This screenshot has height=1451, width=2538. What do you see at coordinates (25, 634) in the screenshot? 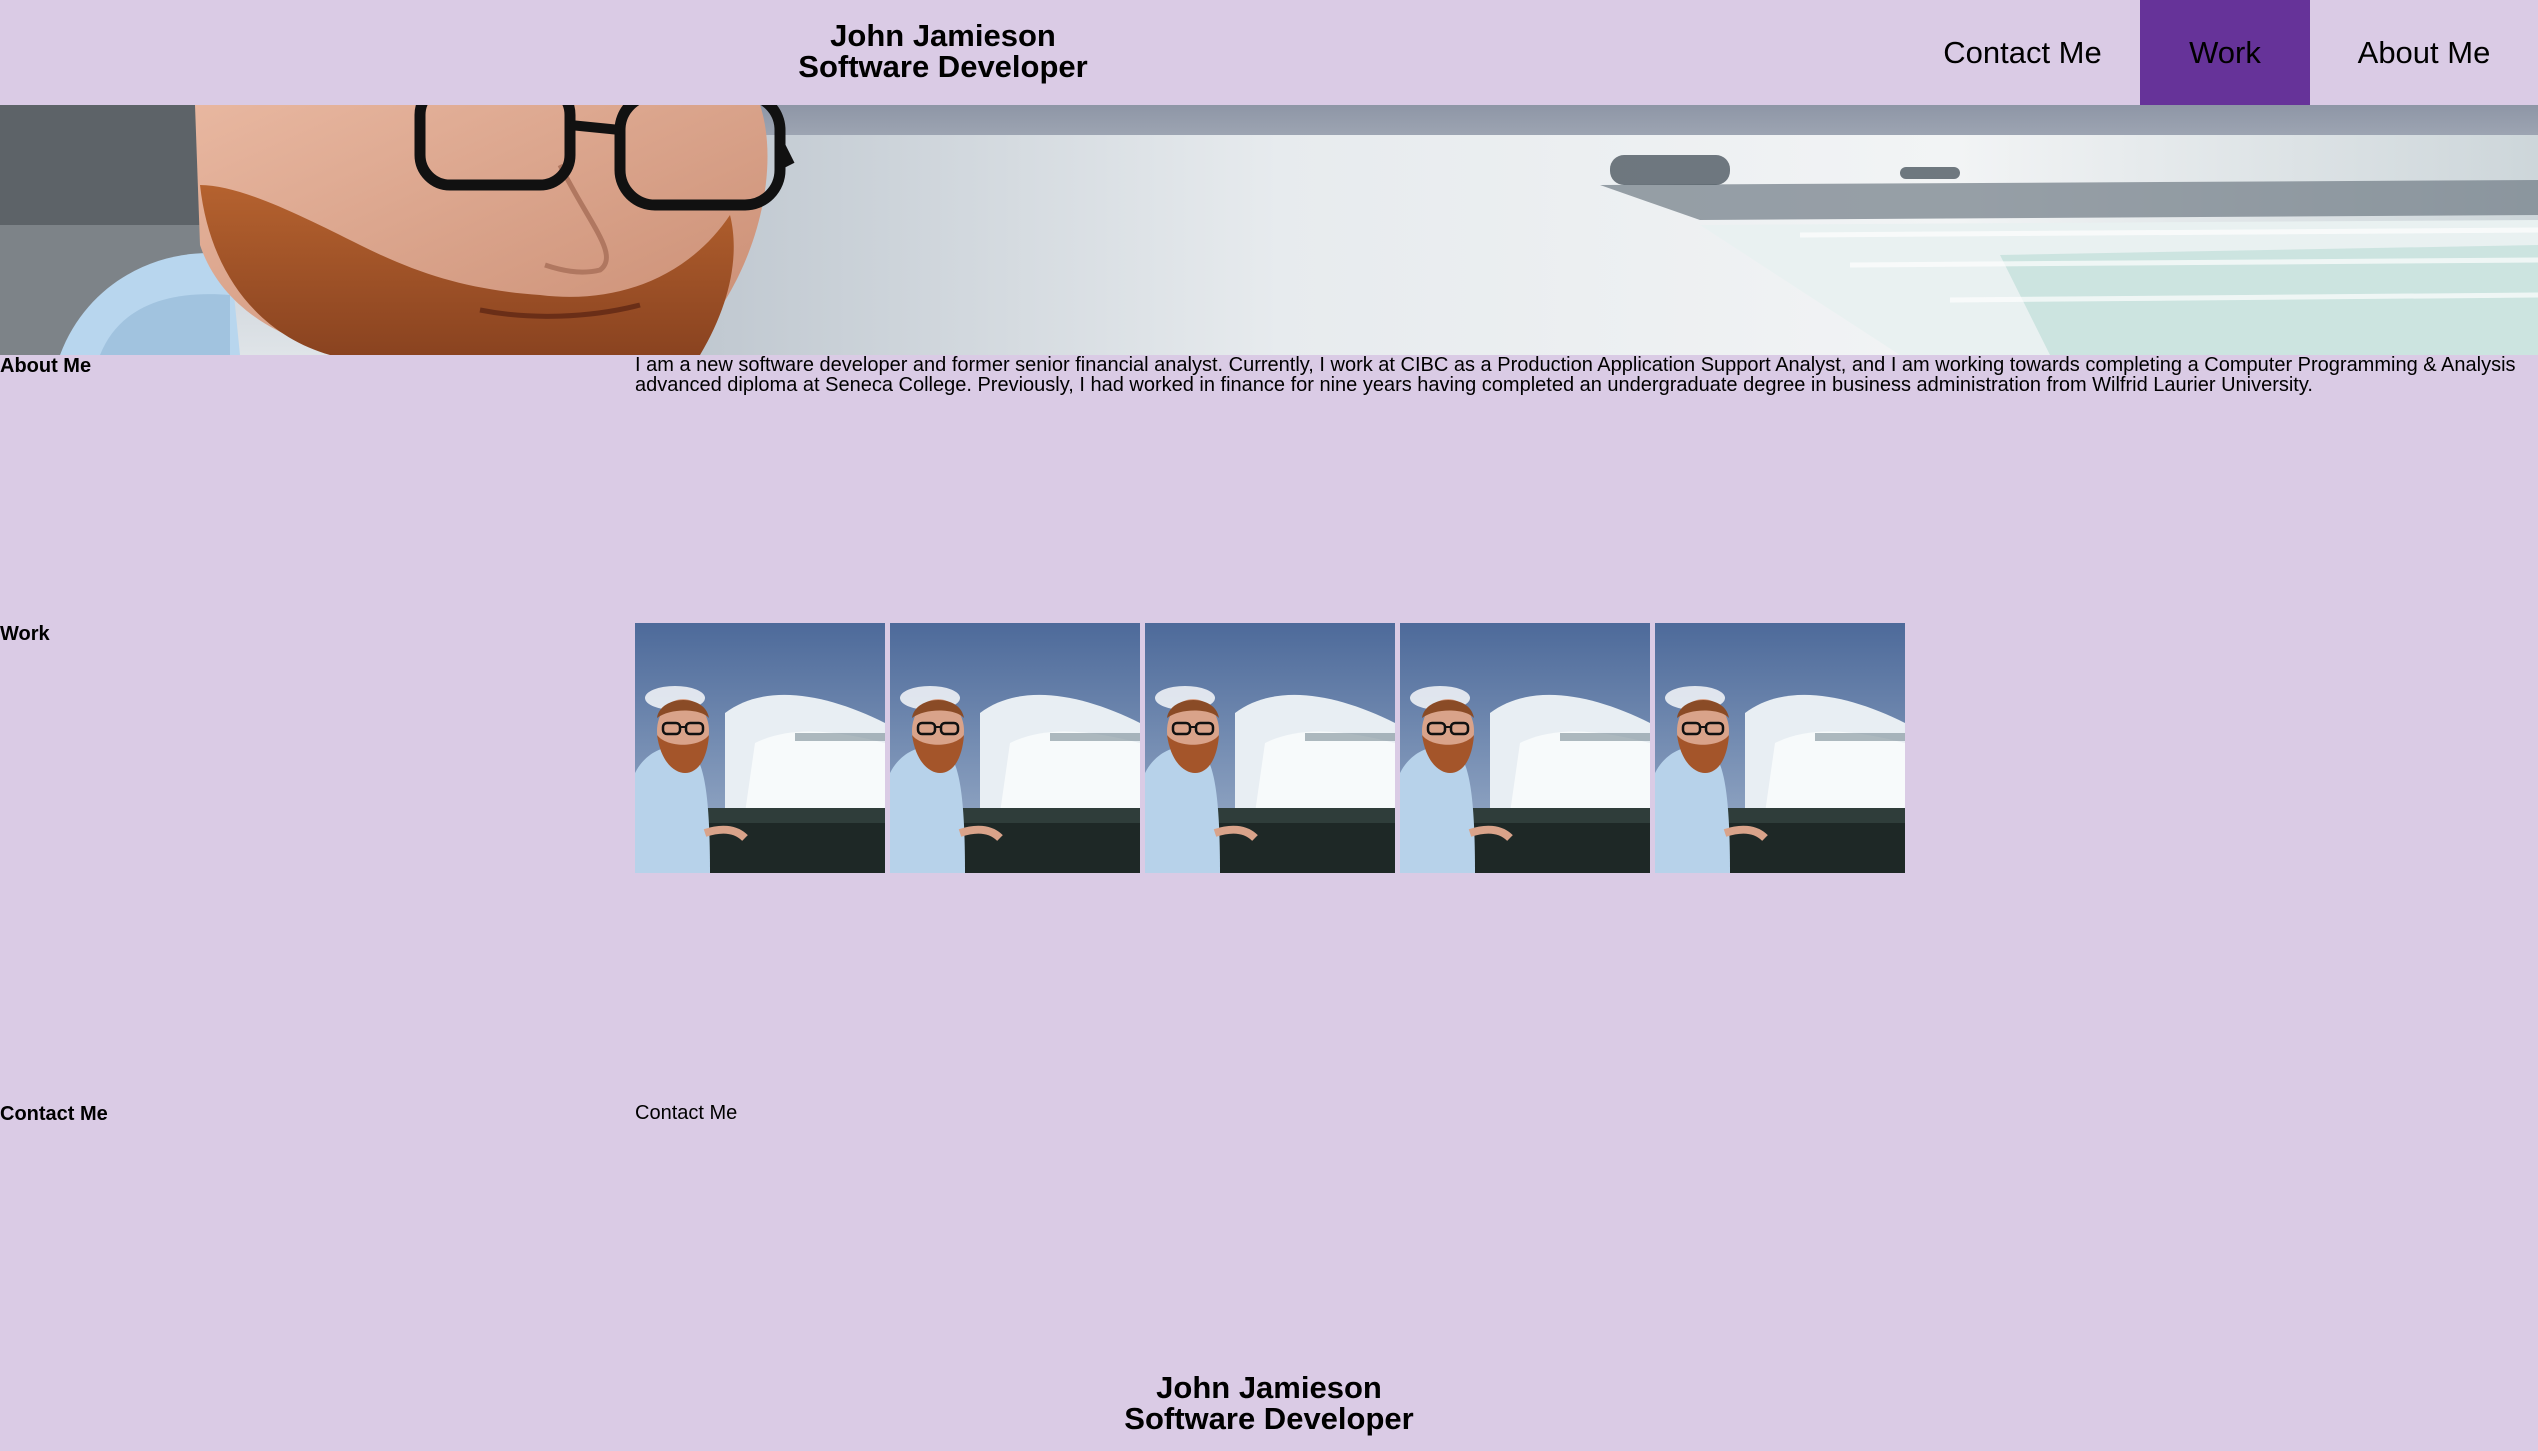
I see `work-heading: Work` at bounding box center [25, 634].